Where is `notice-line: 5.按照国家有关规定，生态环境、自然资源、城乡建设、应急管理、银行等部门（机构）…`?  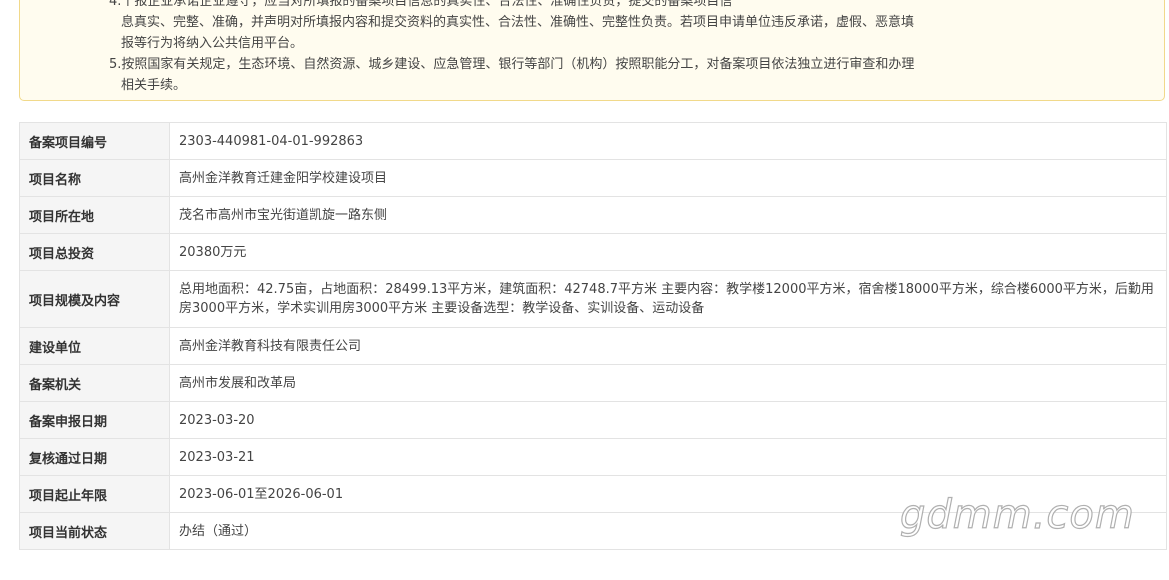
notice-line: 5.按照国家有关规定，生态环境、自然资源、城乡建设、应急管理、银行等部门（机构）… is located at coordinates (512, 64).